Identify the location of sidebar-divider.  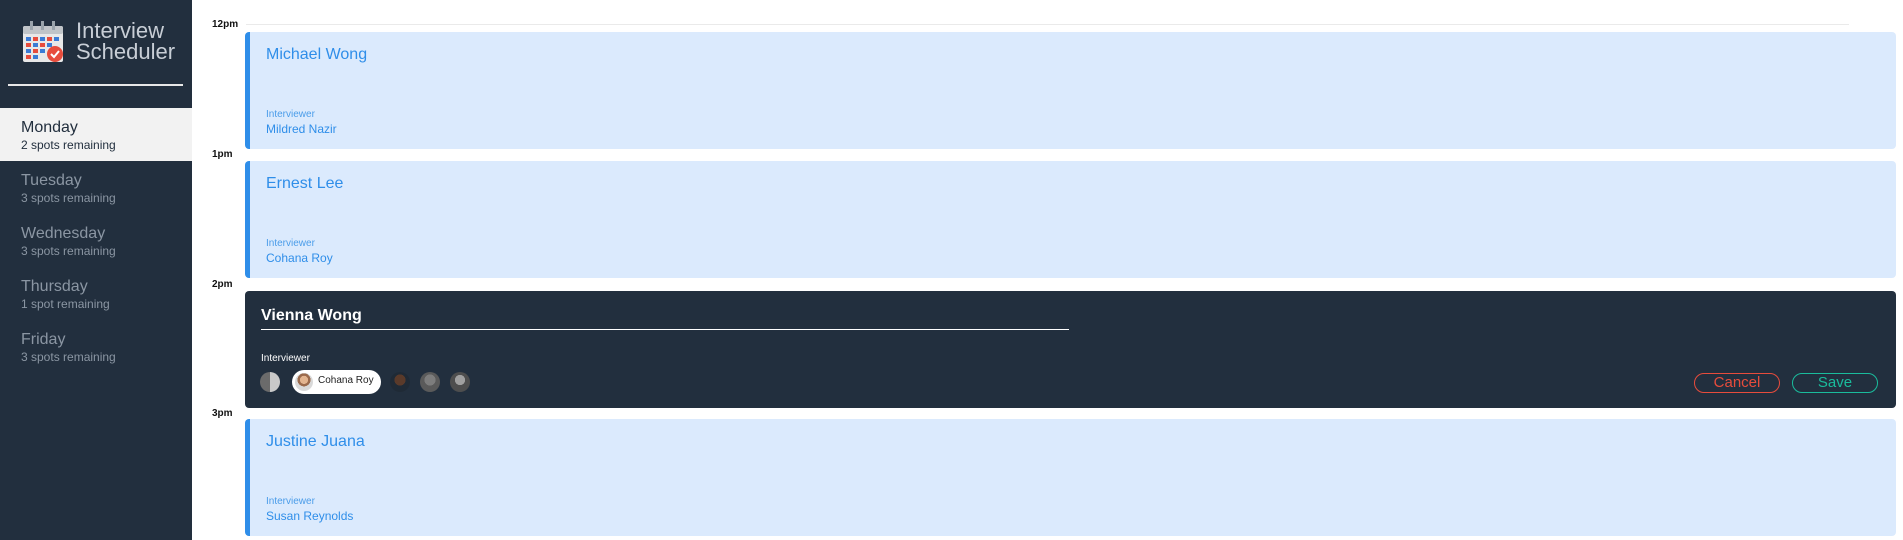
(95, 85).